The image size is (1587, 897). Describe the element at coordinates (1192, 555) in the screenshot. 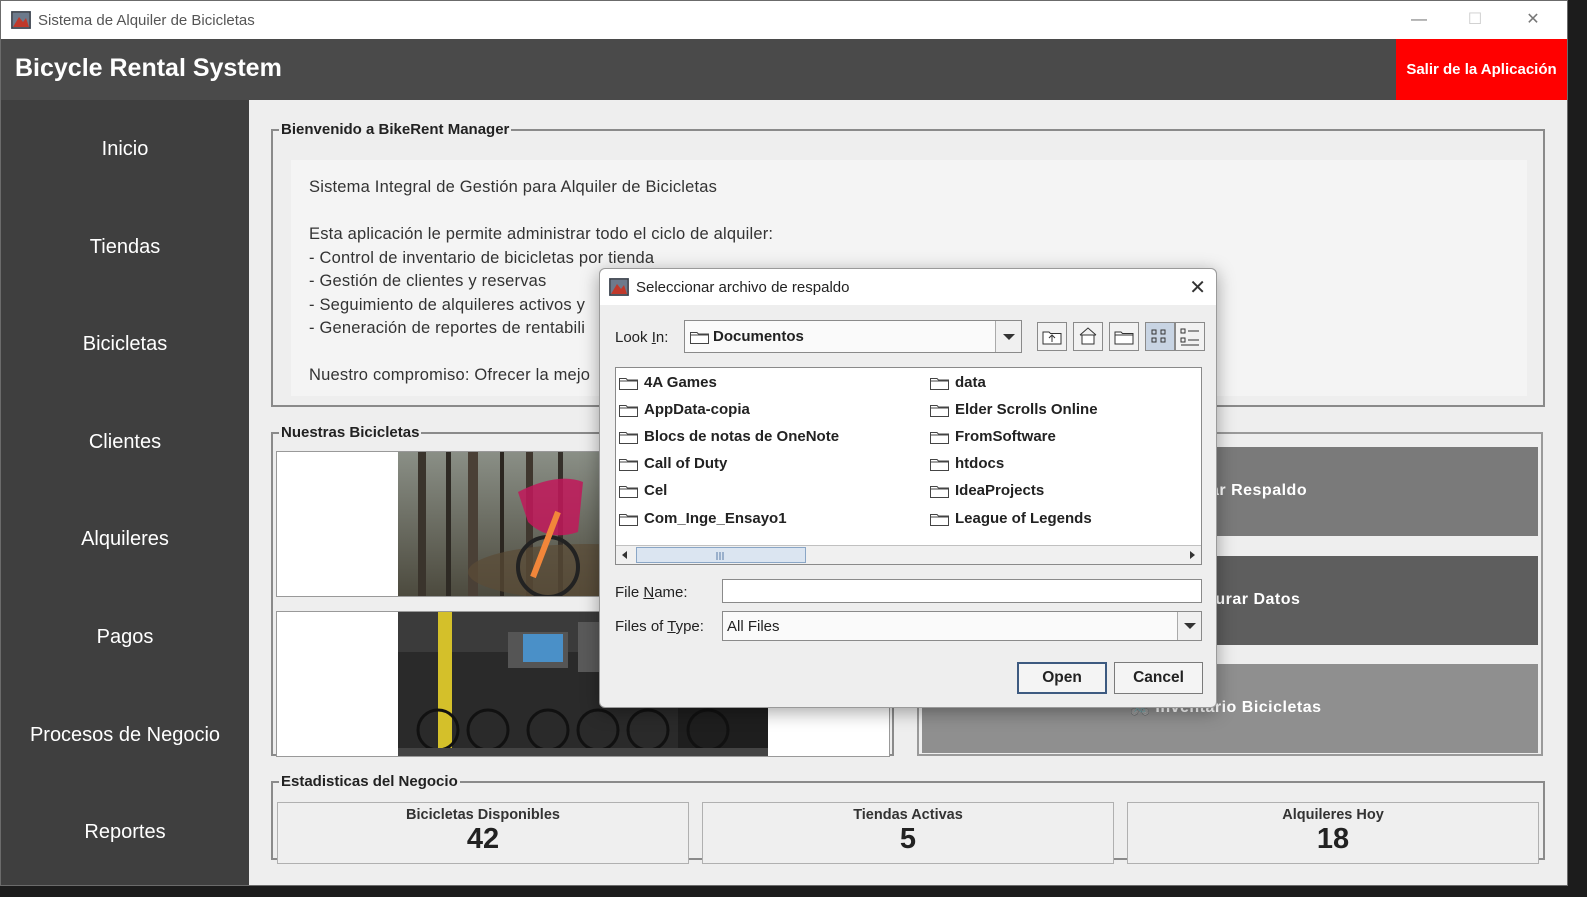

I see `scroll-right-icon` at that location.